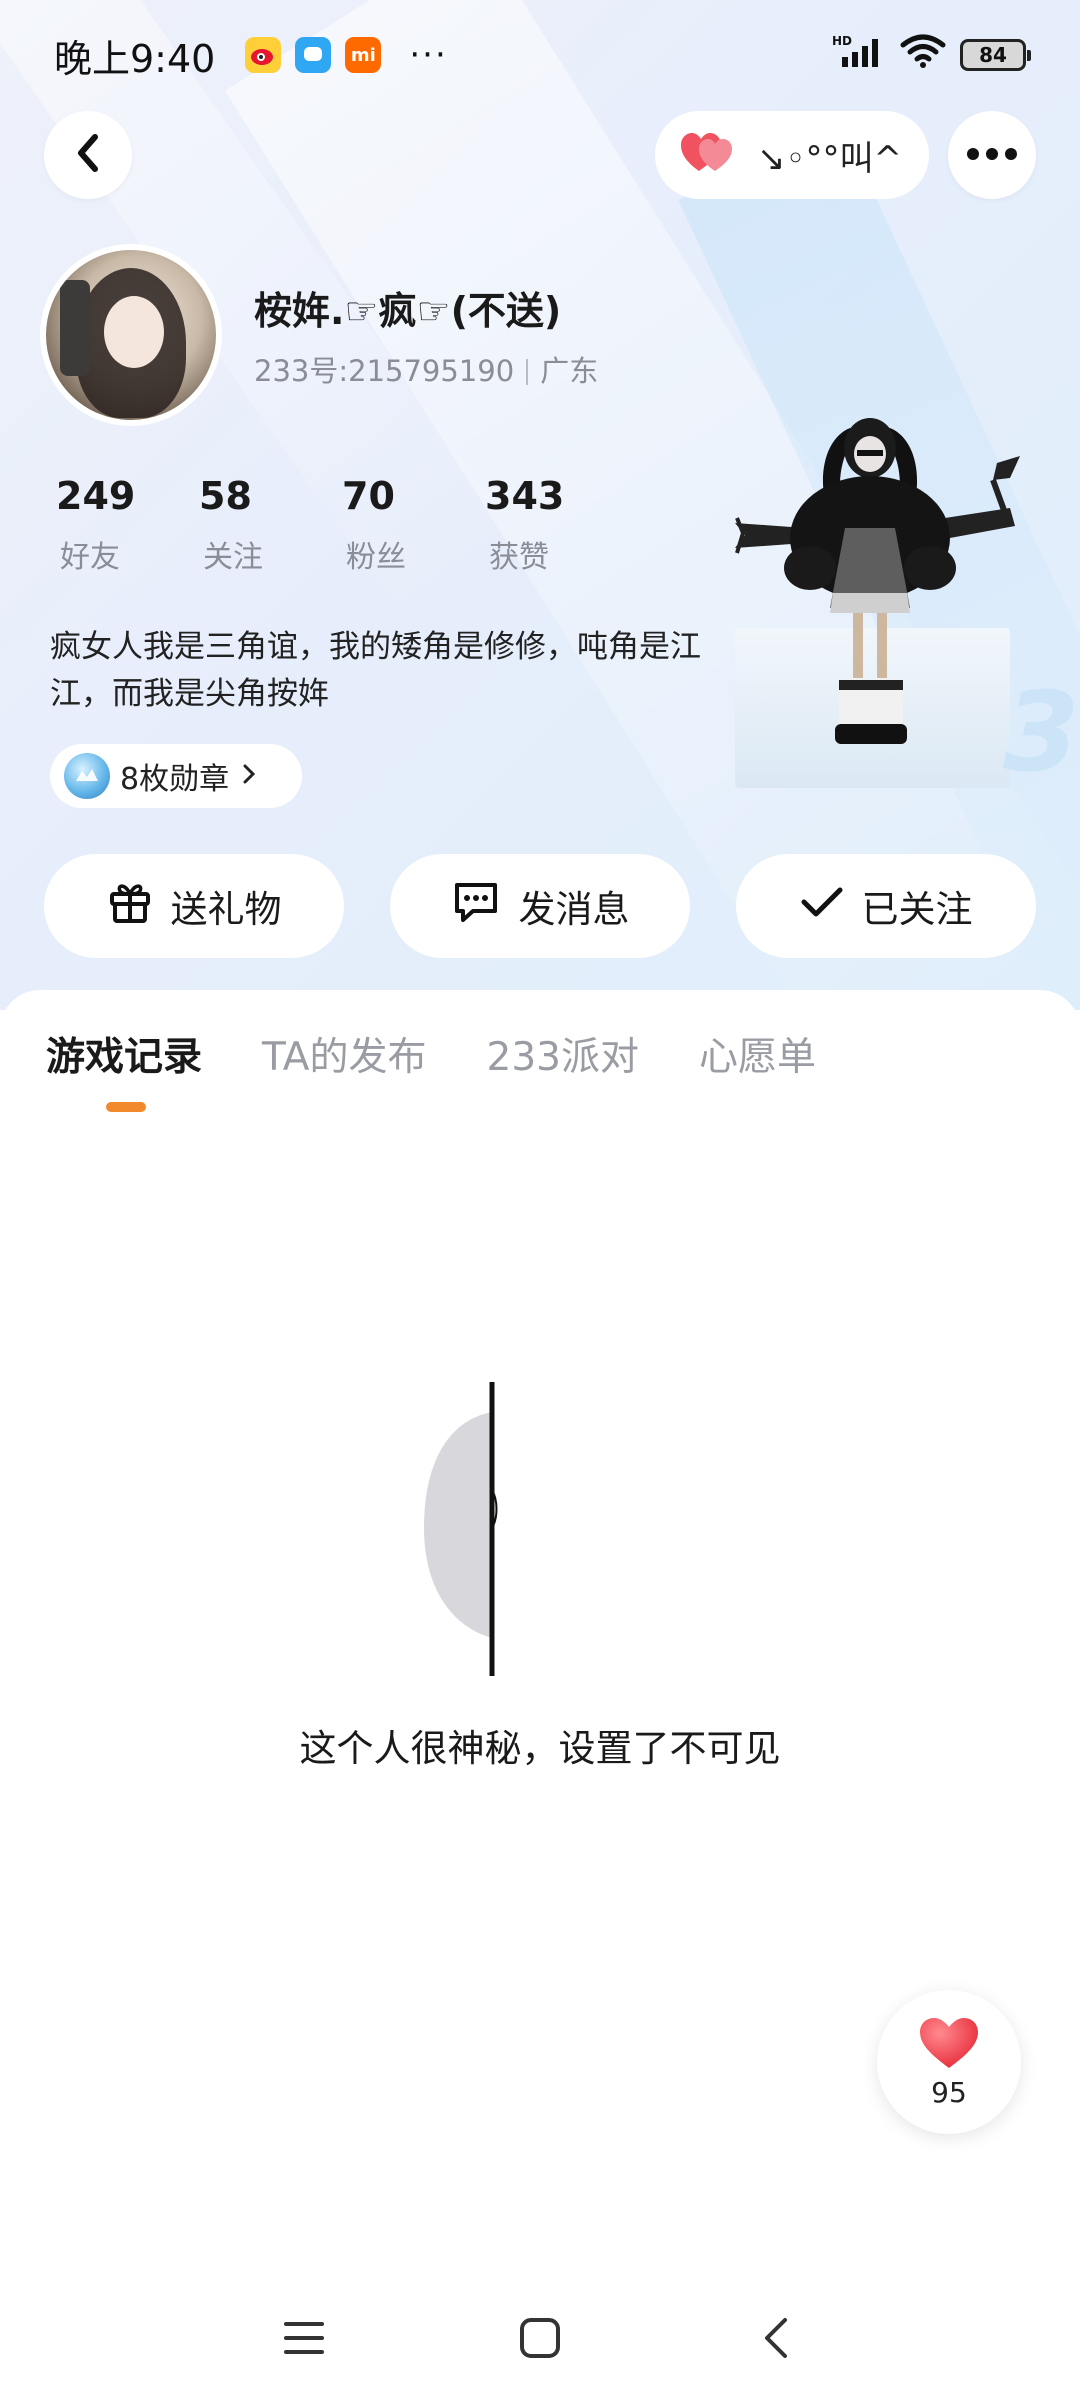 The image size is (1080, 2400). What do you see at coordinates (126, 1107) in the screenshot?
I see `tab-indicator` at bounding box center [126, 1107].